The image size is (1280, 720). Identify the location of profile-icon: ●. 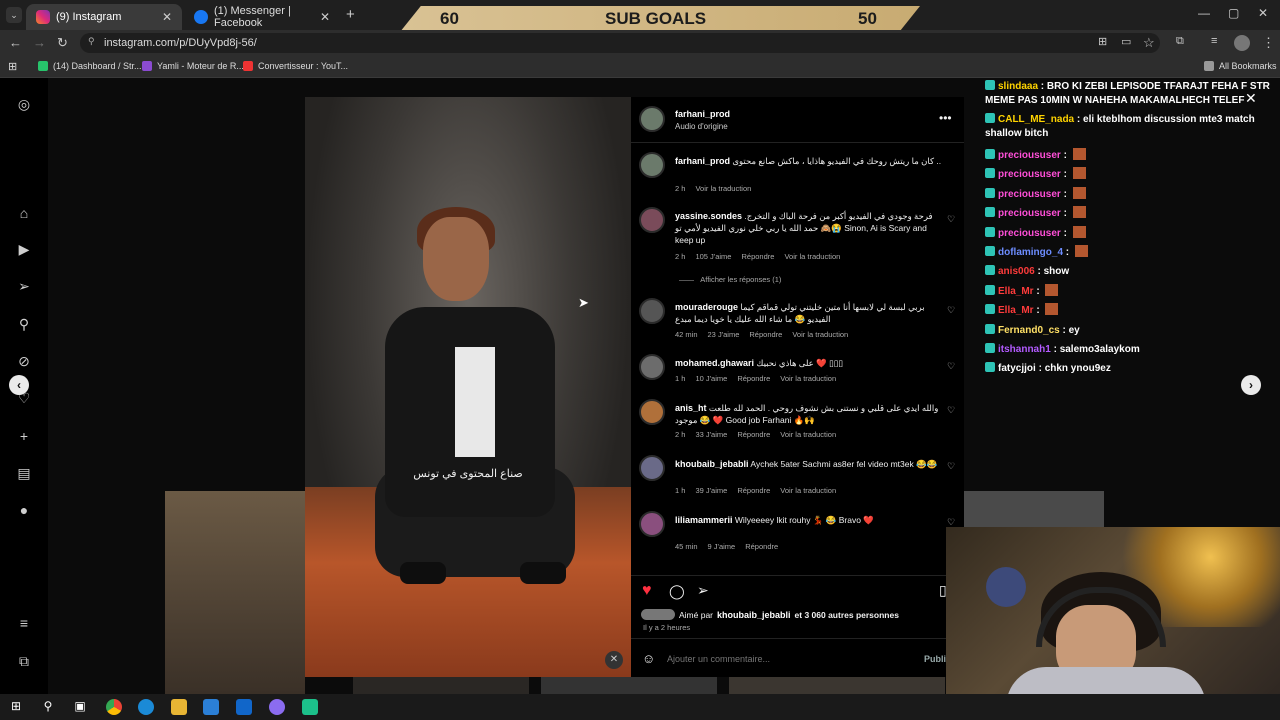
(24, 510).